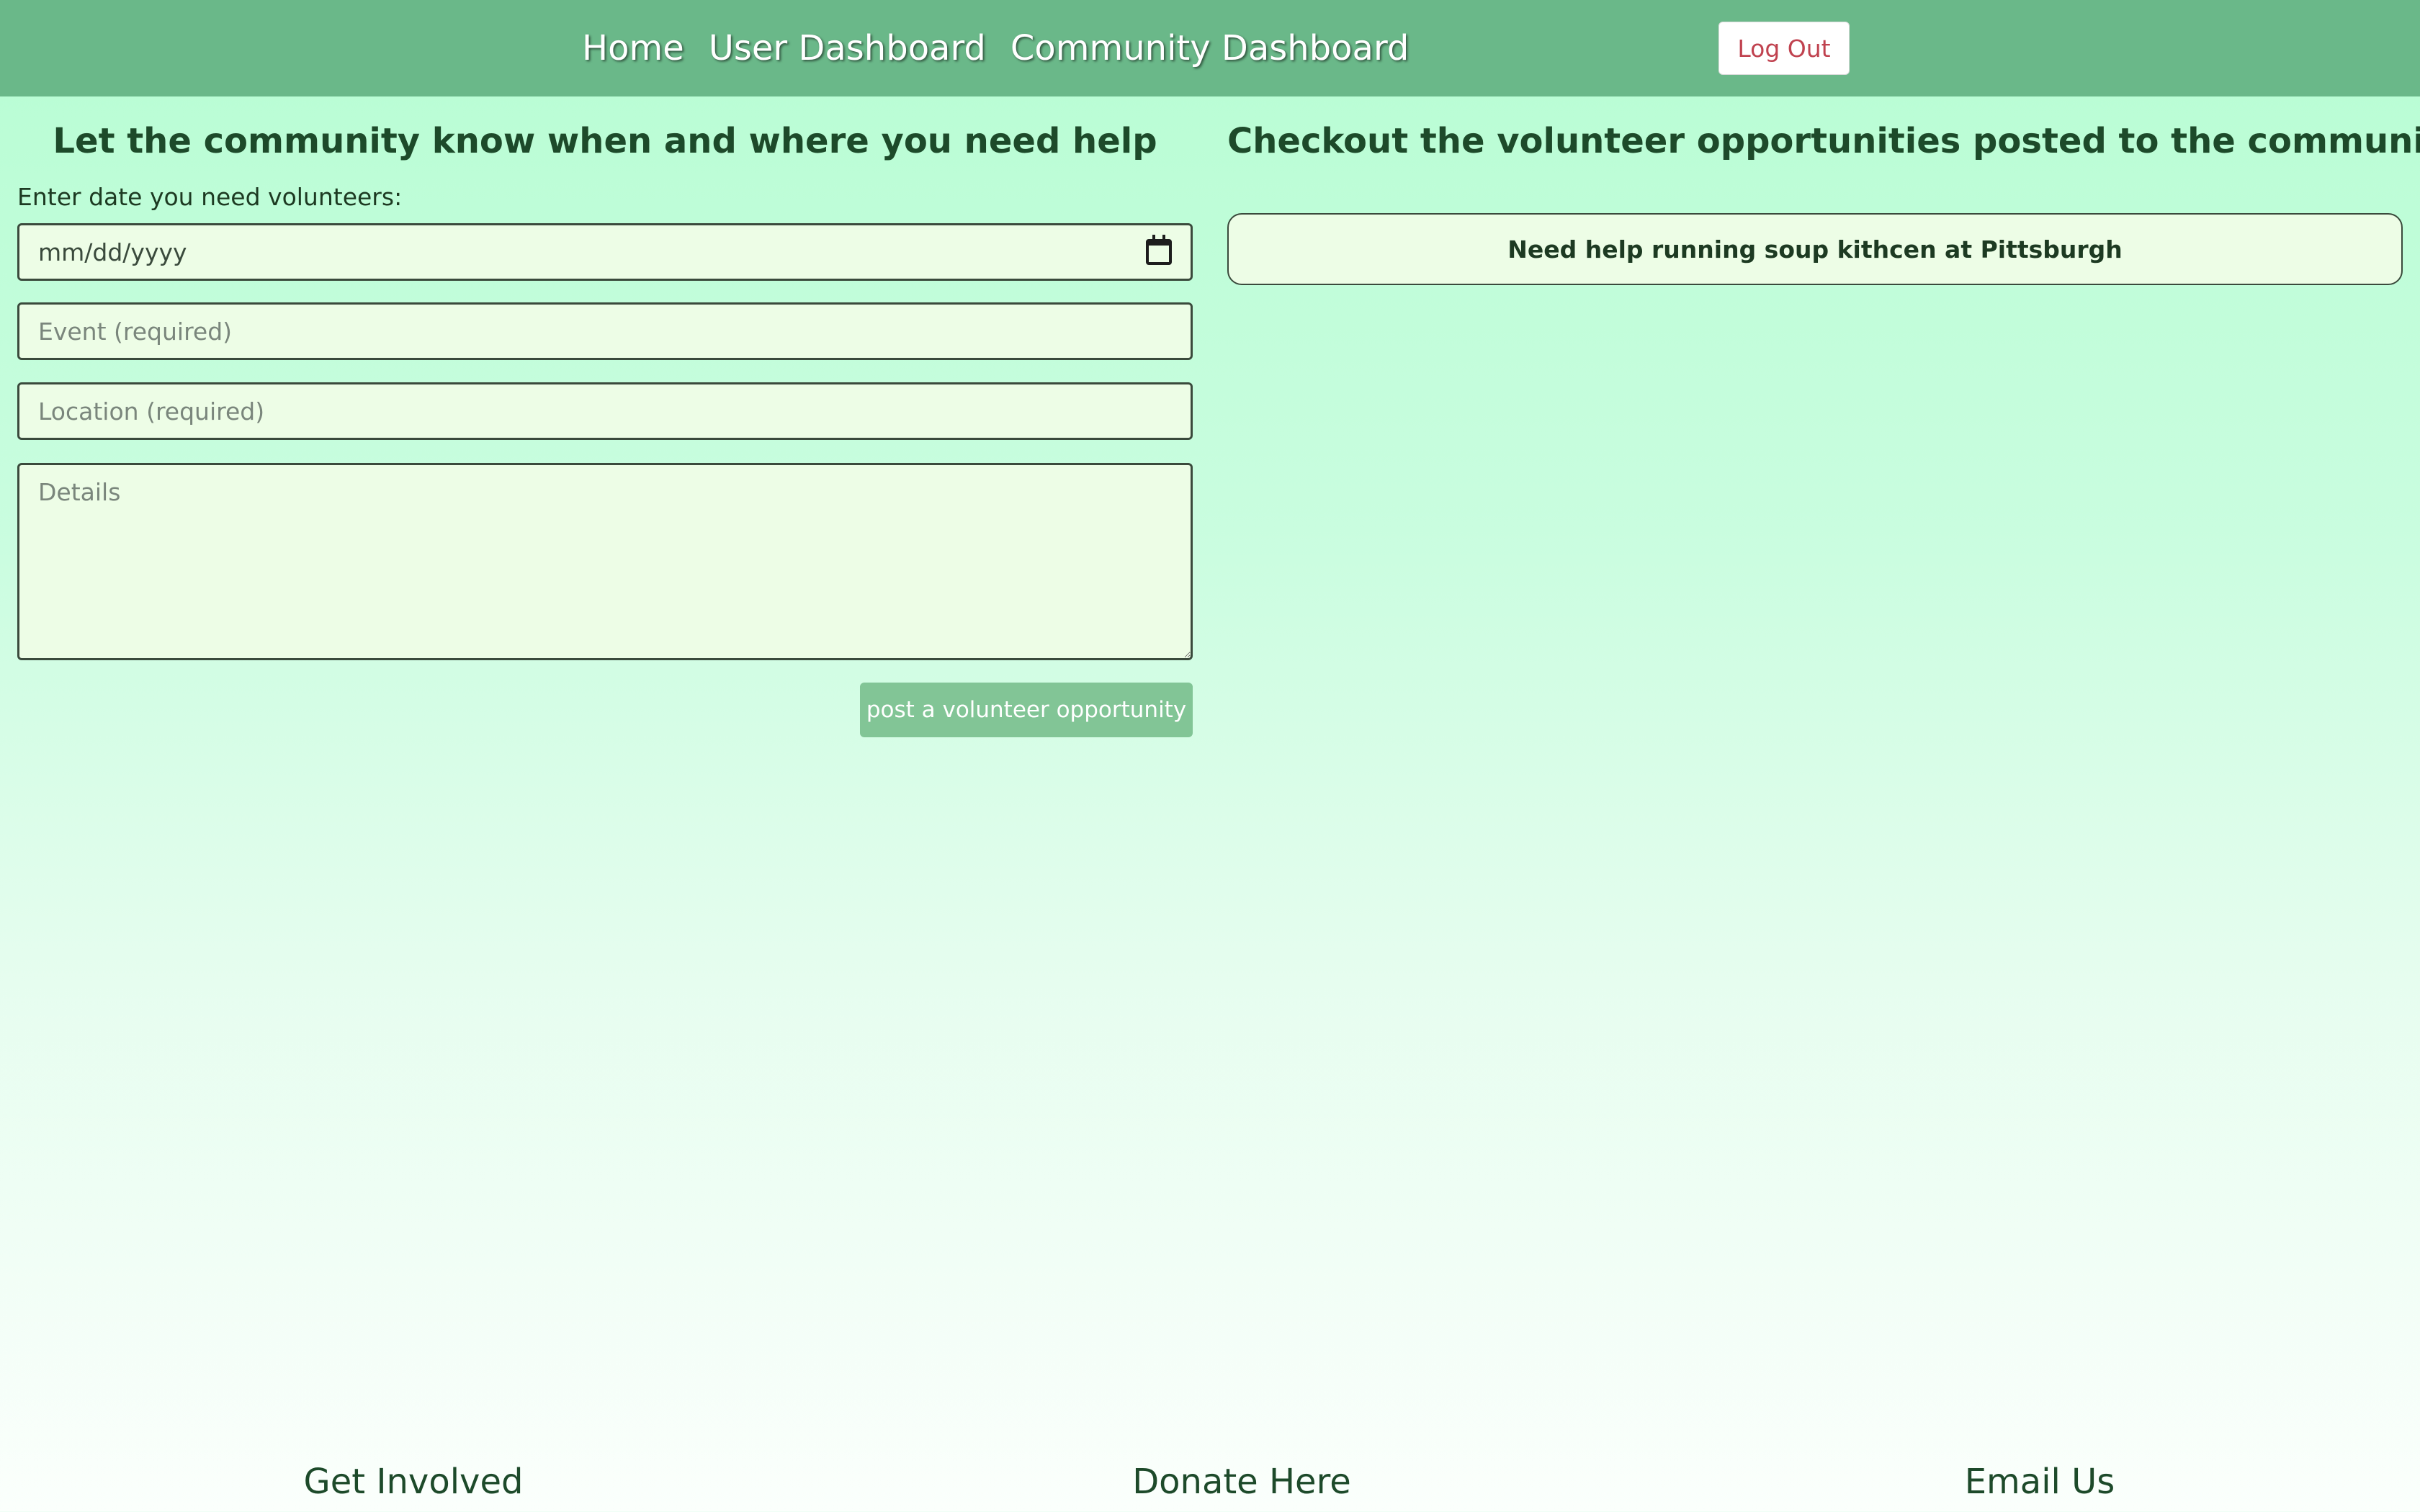  Describe the element at coordinates (413, 1482) in the screenshot. I see `footer-link-get-involved: Get Involved` at that location.